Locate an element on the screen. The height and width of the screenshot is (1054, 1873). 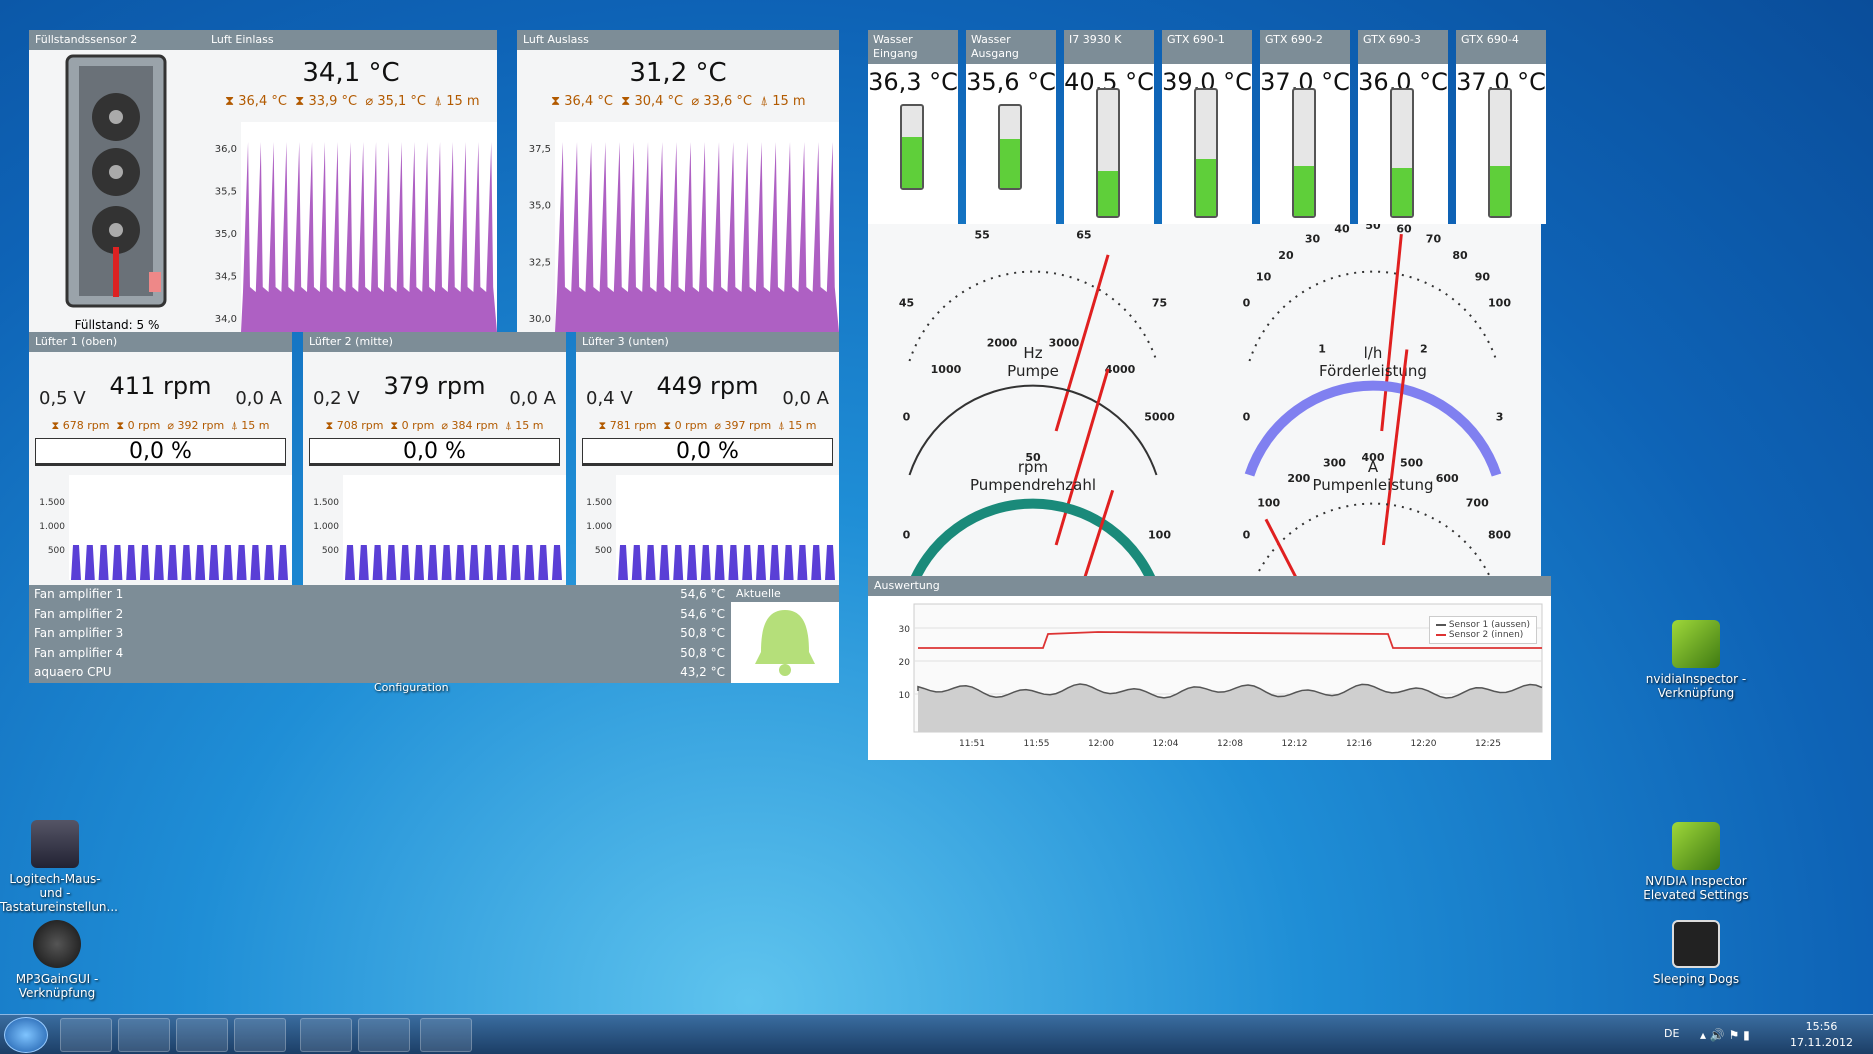
temperature-gauge: GTX 690-2 37,0 °C is located at coordinates (1305, 127).